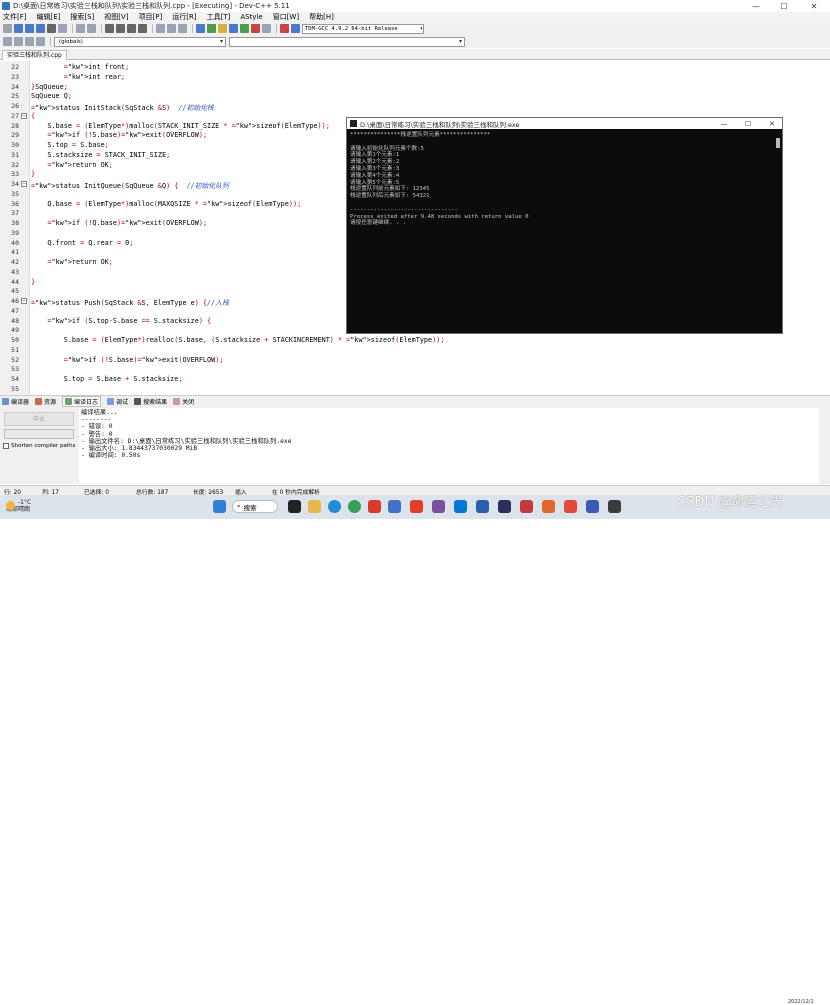 The width and height of the screenshot is (830, 1005). Describe the element at coordinates (748, 123) in the screenshot. I see `console-maximize-button: ☐` at that location.